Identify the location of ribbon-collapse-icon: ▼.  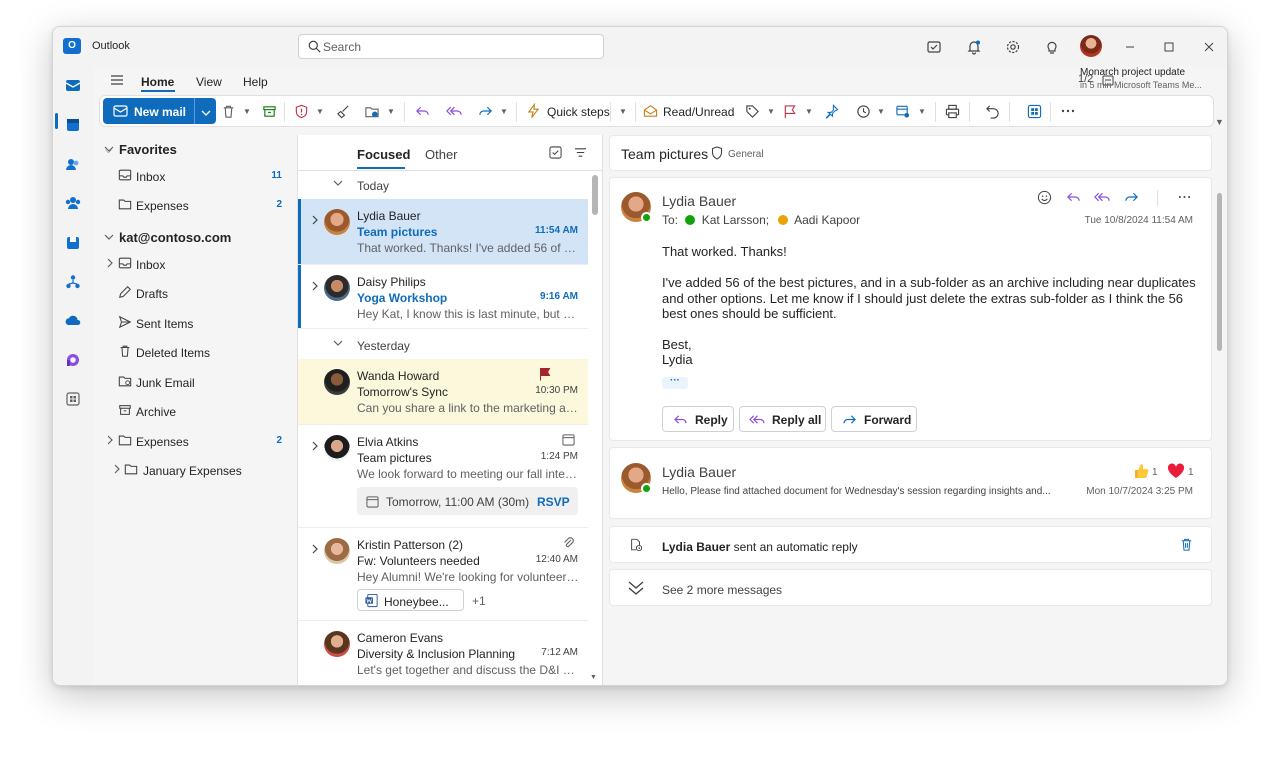
(1219, 122).